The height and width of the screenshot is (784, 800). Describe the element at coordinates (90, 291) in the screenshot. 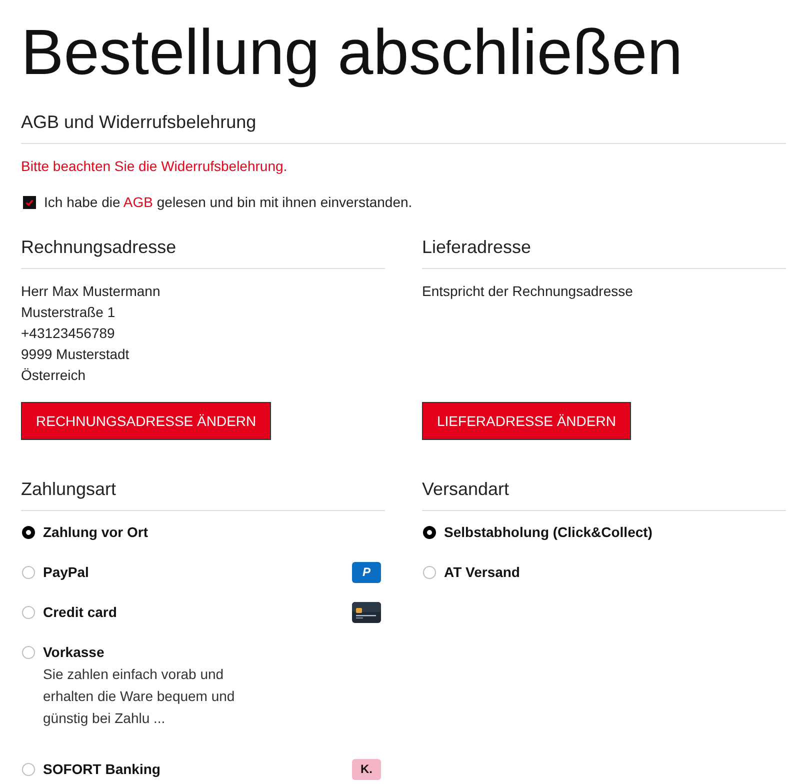

I see `address-line: Herr Max Mustermann` at that location.